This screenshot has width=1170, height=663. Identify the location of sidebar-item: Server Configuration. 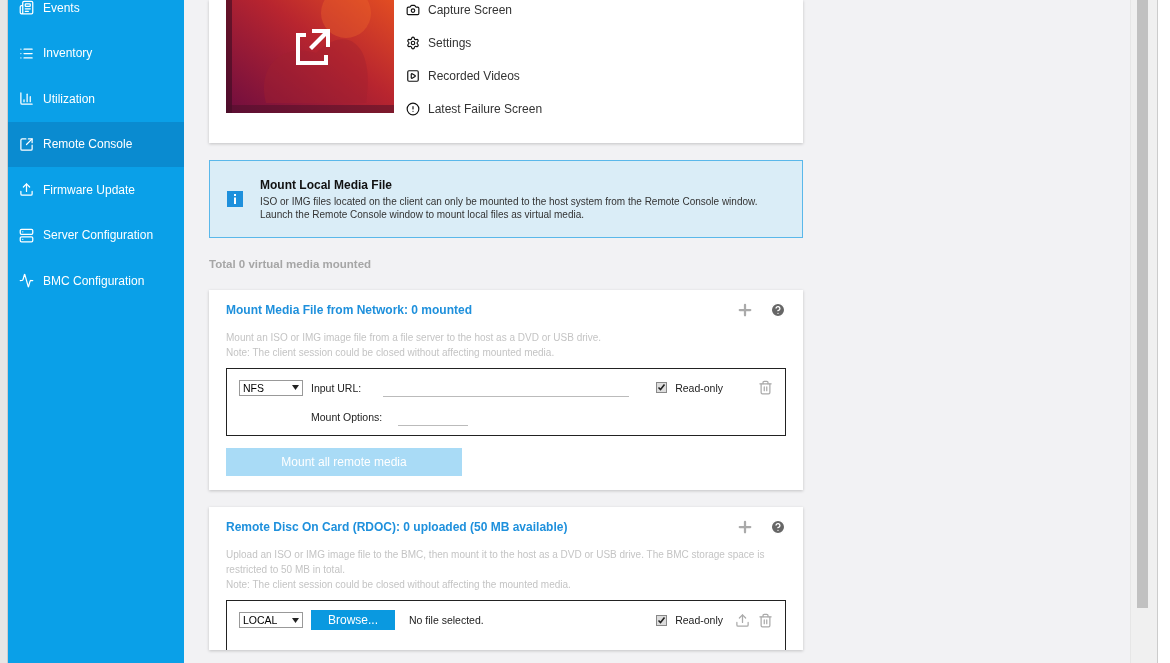
(96, 235).